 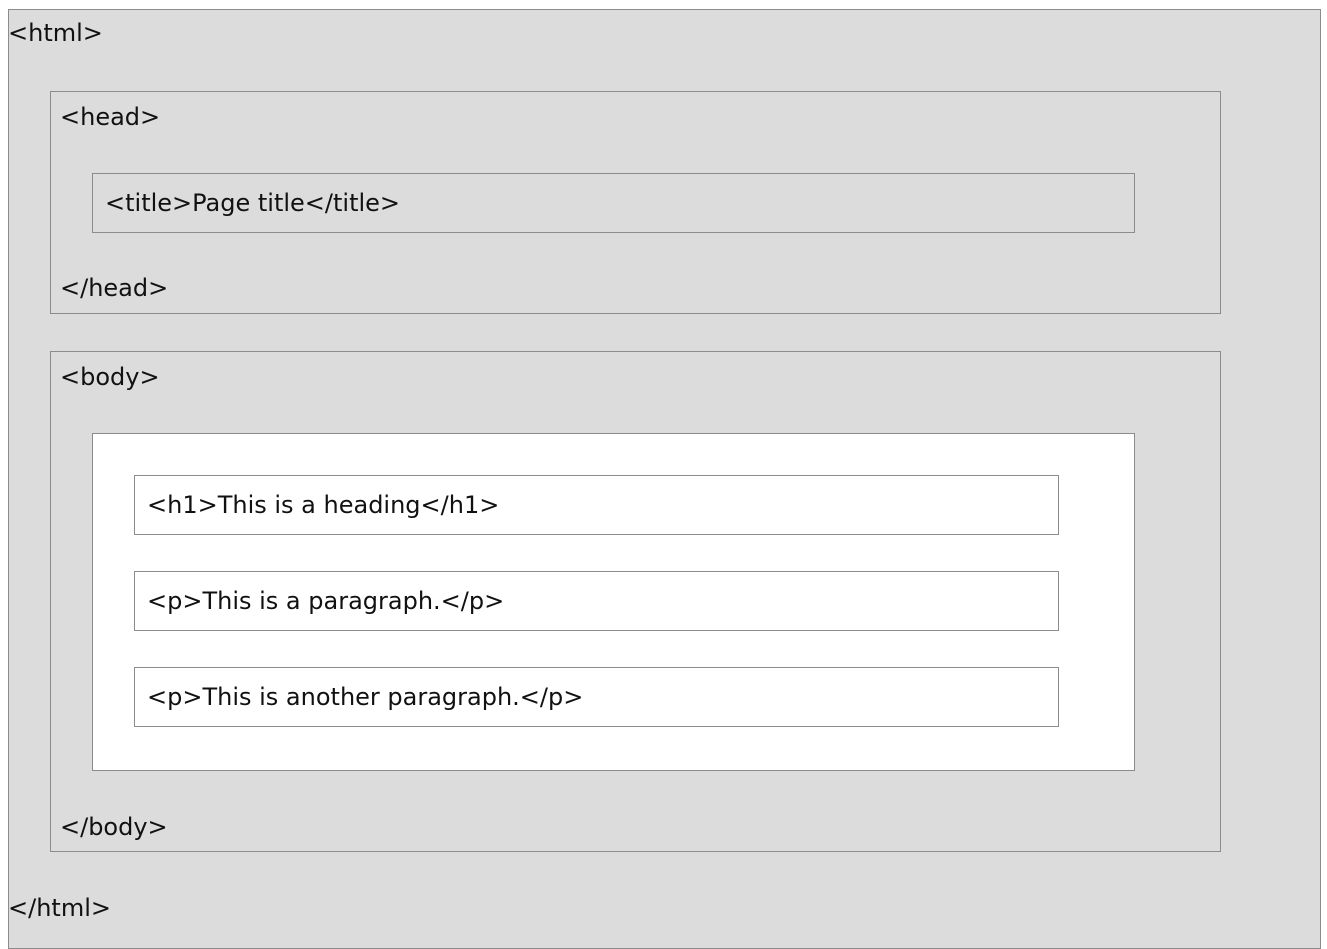 What do you see at coordinates (365, 697) in the screenshot?
I see `another-paragraph-element-text: <p>This is another paragraph.</p>` at bounding box center [365, 697].